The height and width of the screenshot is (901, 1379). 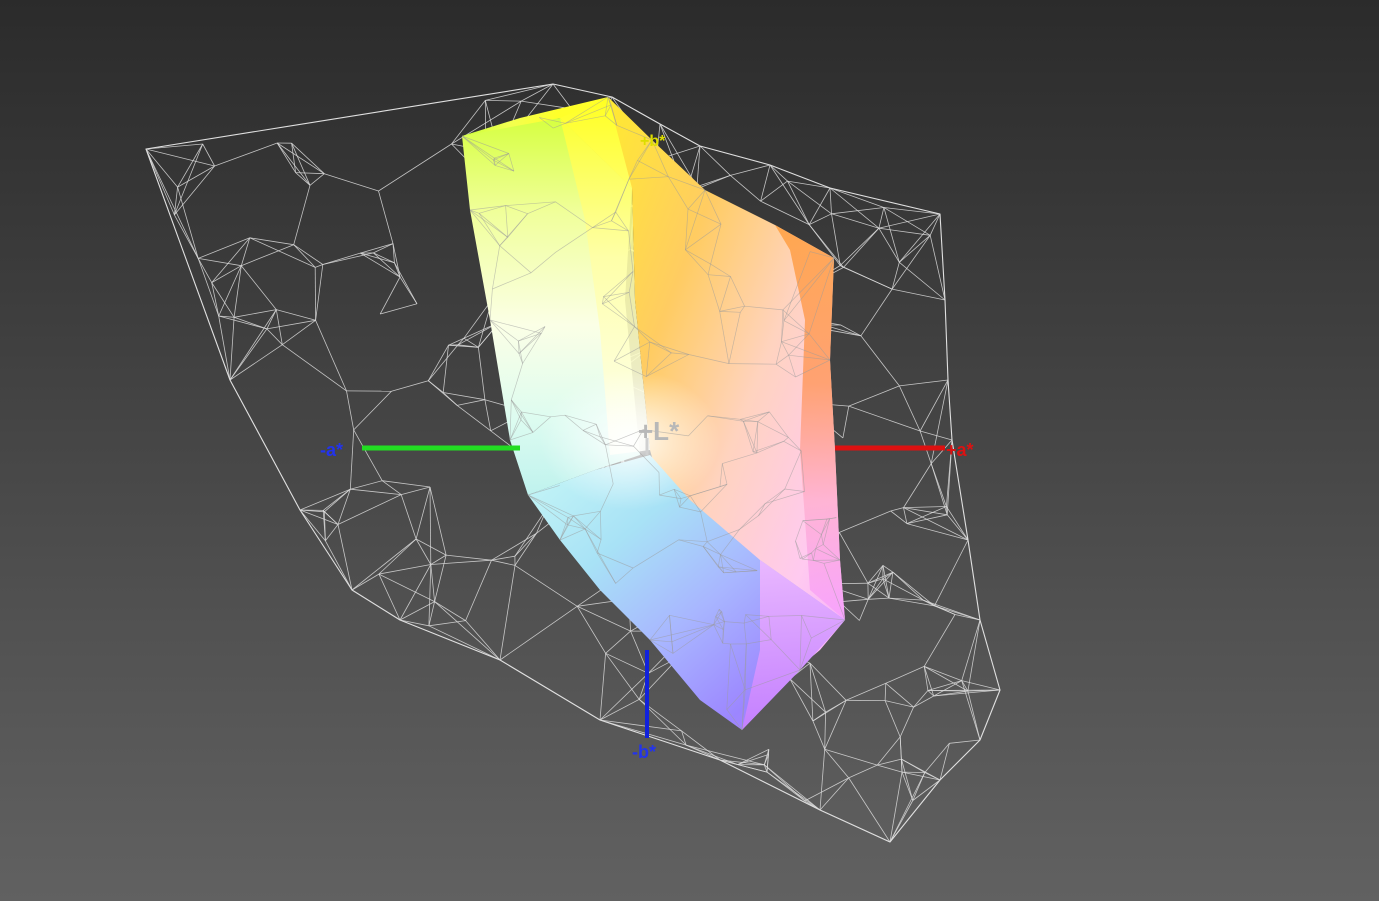 I want to click on pos-b-axis-label: +b*, so click(x=653, y=141).